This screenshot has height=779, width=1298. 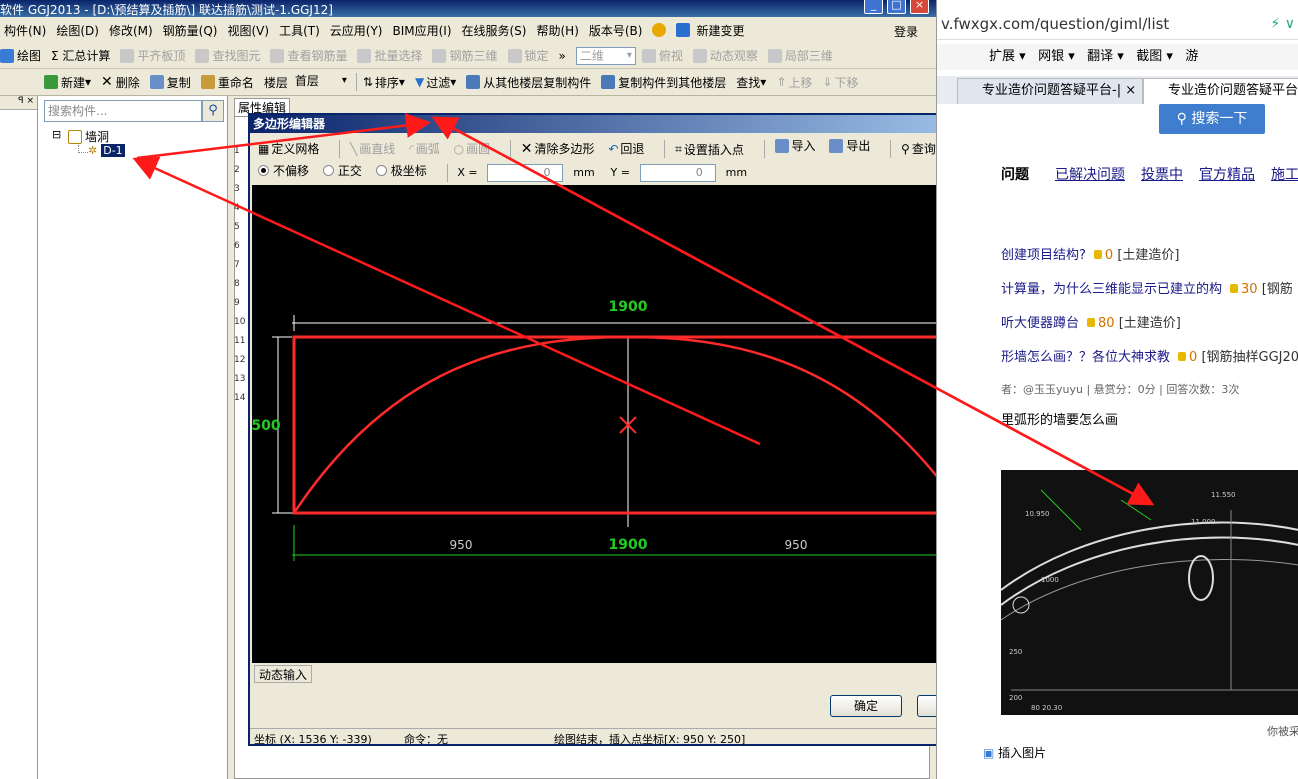 What do you see at coordinates (20, 55) in the screenshot?
I see `draw-button: 绘图` at bounding box center [20, 55].